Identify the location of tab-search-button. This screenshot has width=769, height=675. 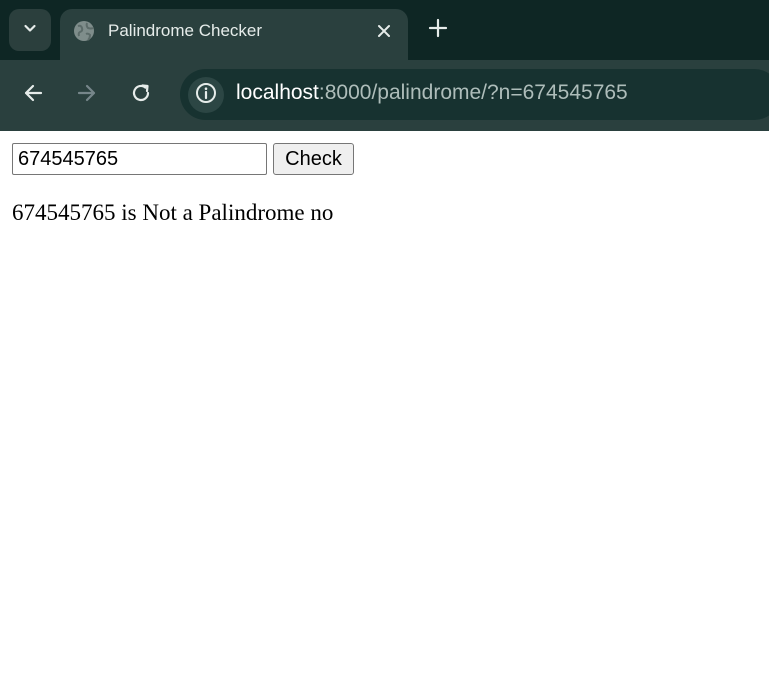
(30, 30).